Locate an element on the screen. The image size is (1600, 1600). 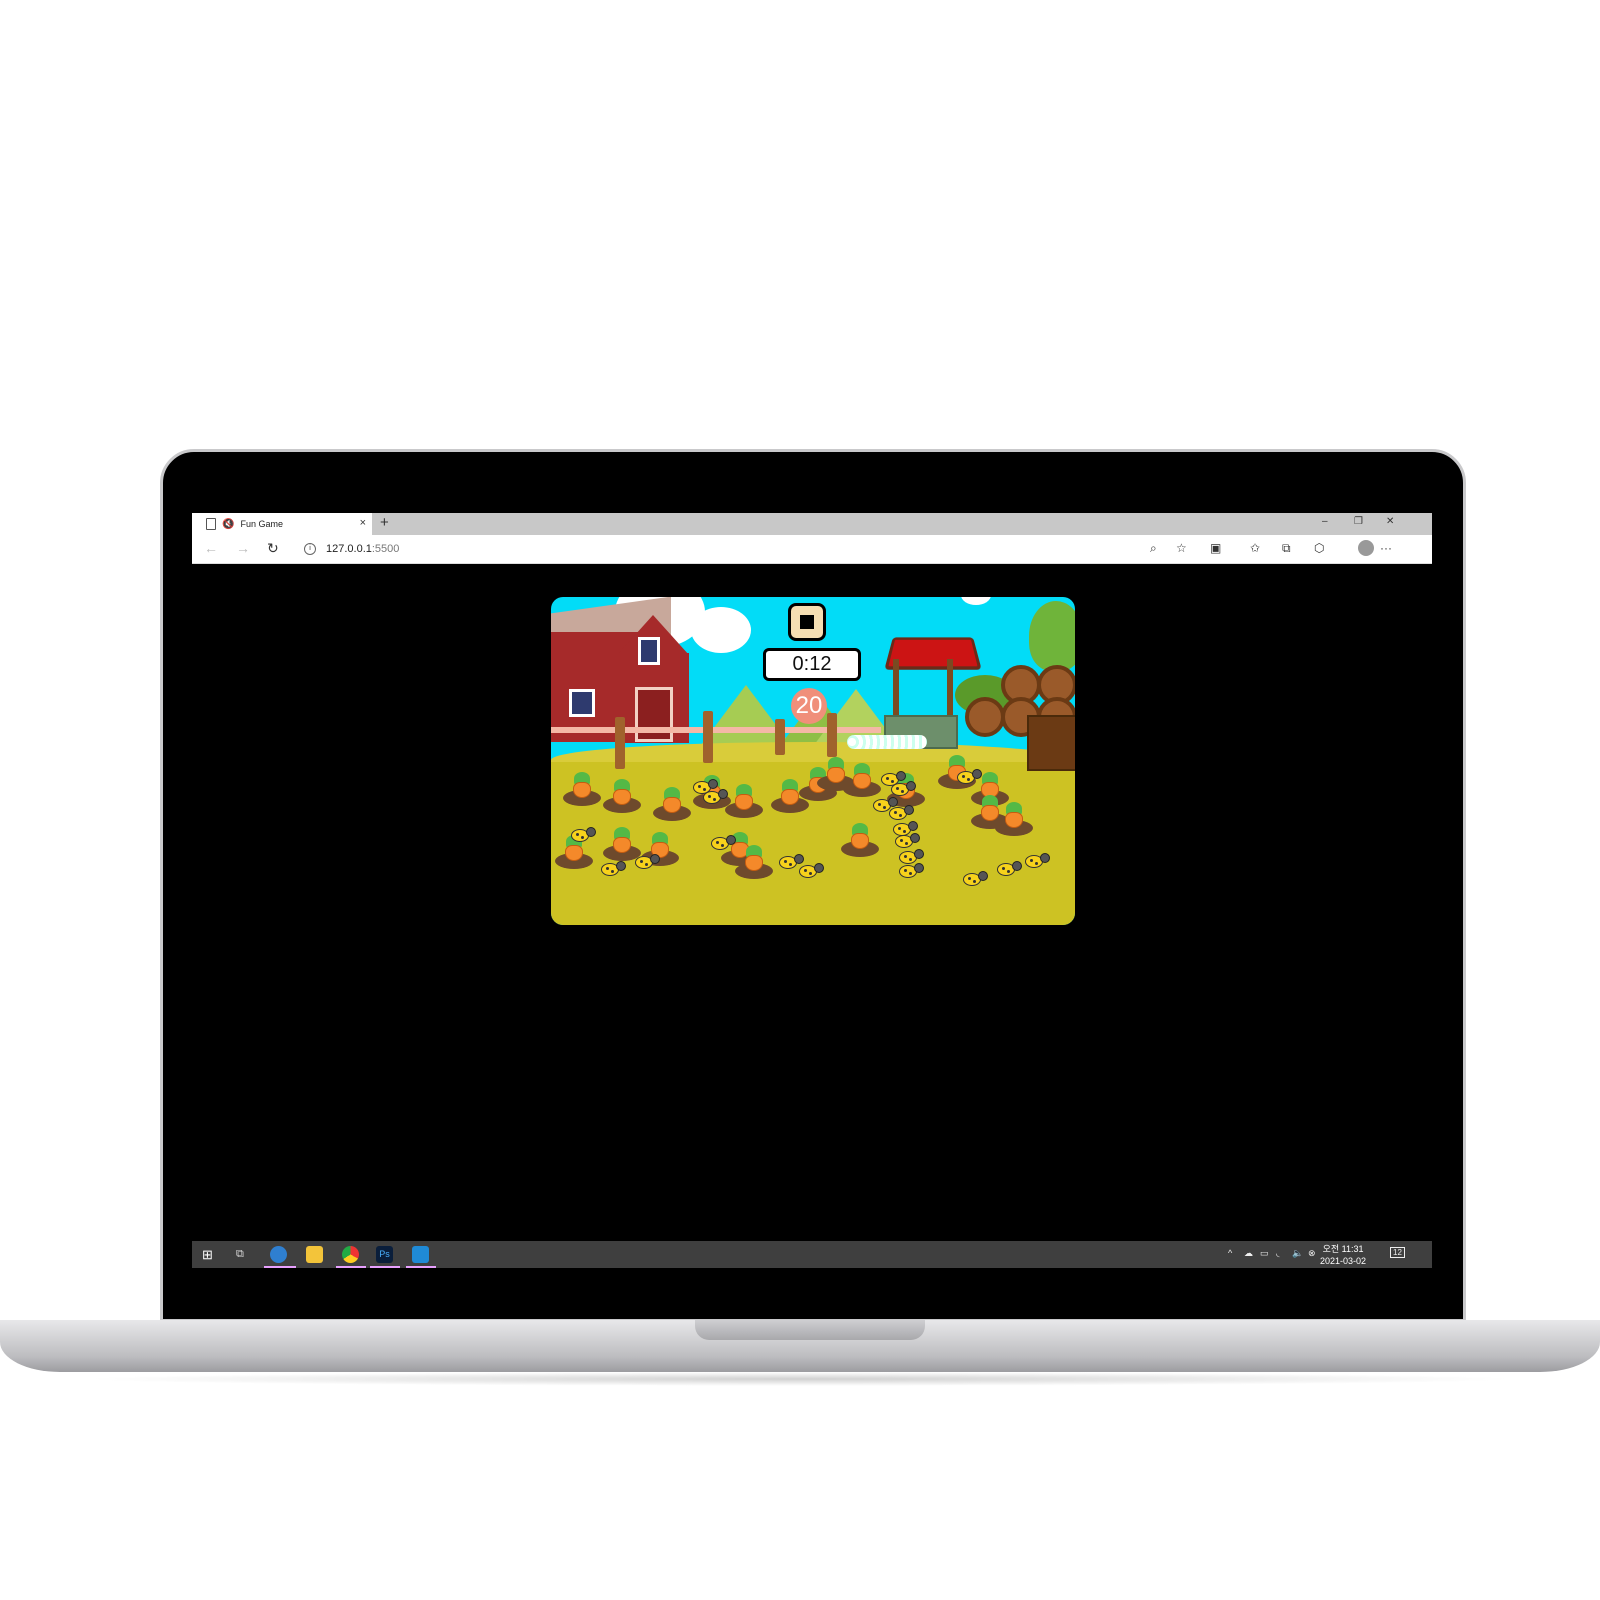
collections-icon: ⧉ is located at coordinates (1286, 548).